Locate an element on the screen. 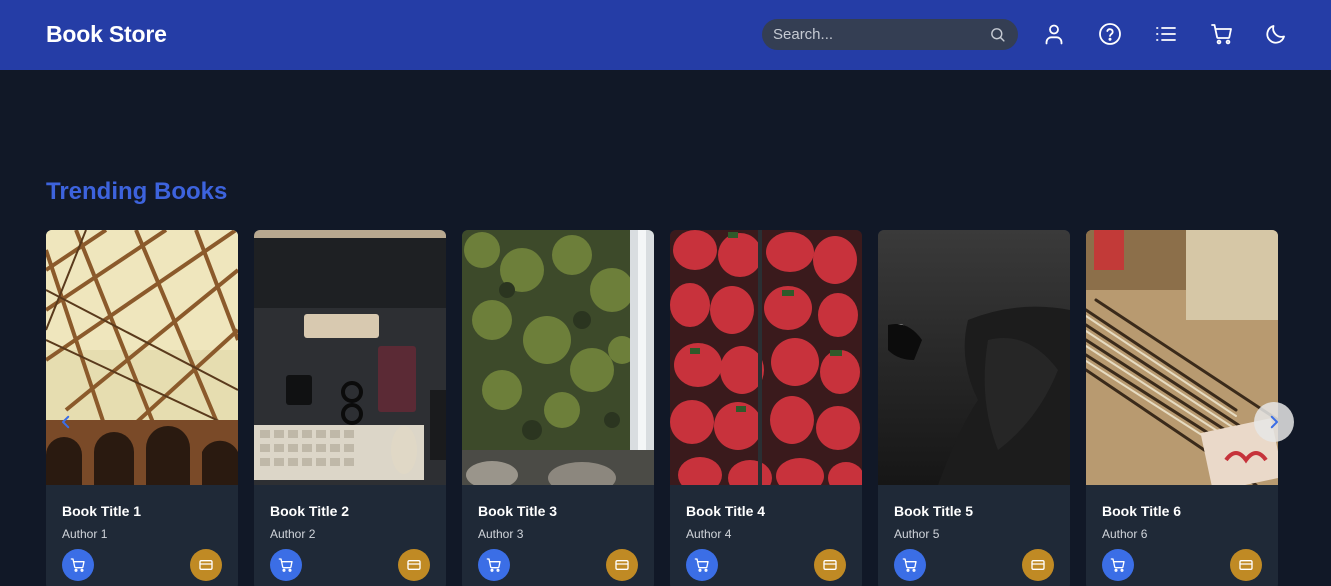  book-card: Book Title 2 Author 2 is located at coordinates (350, 408).